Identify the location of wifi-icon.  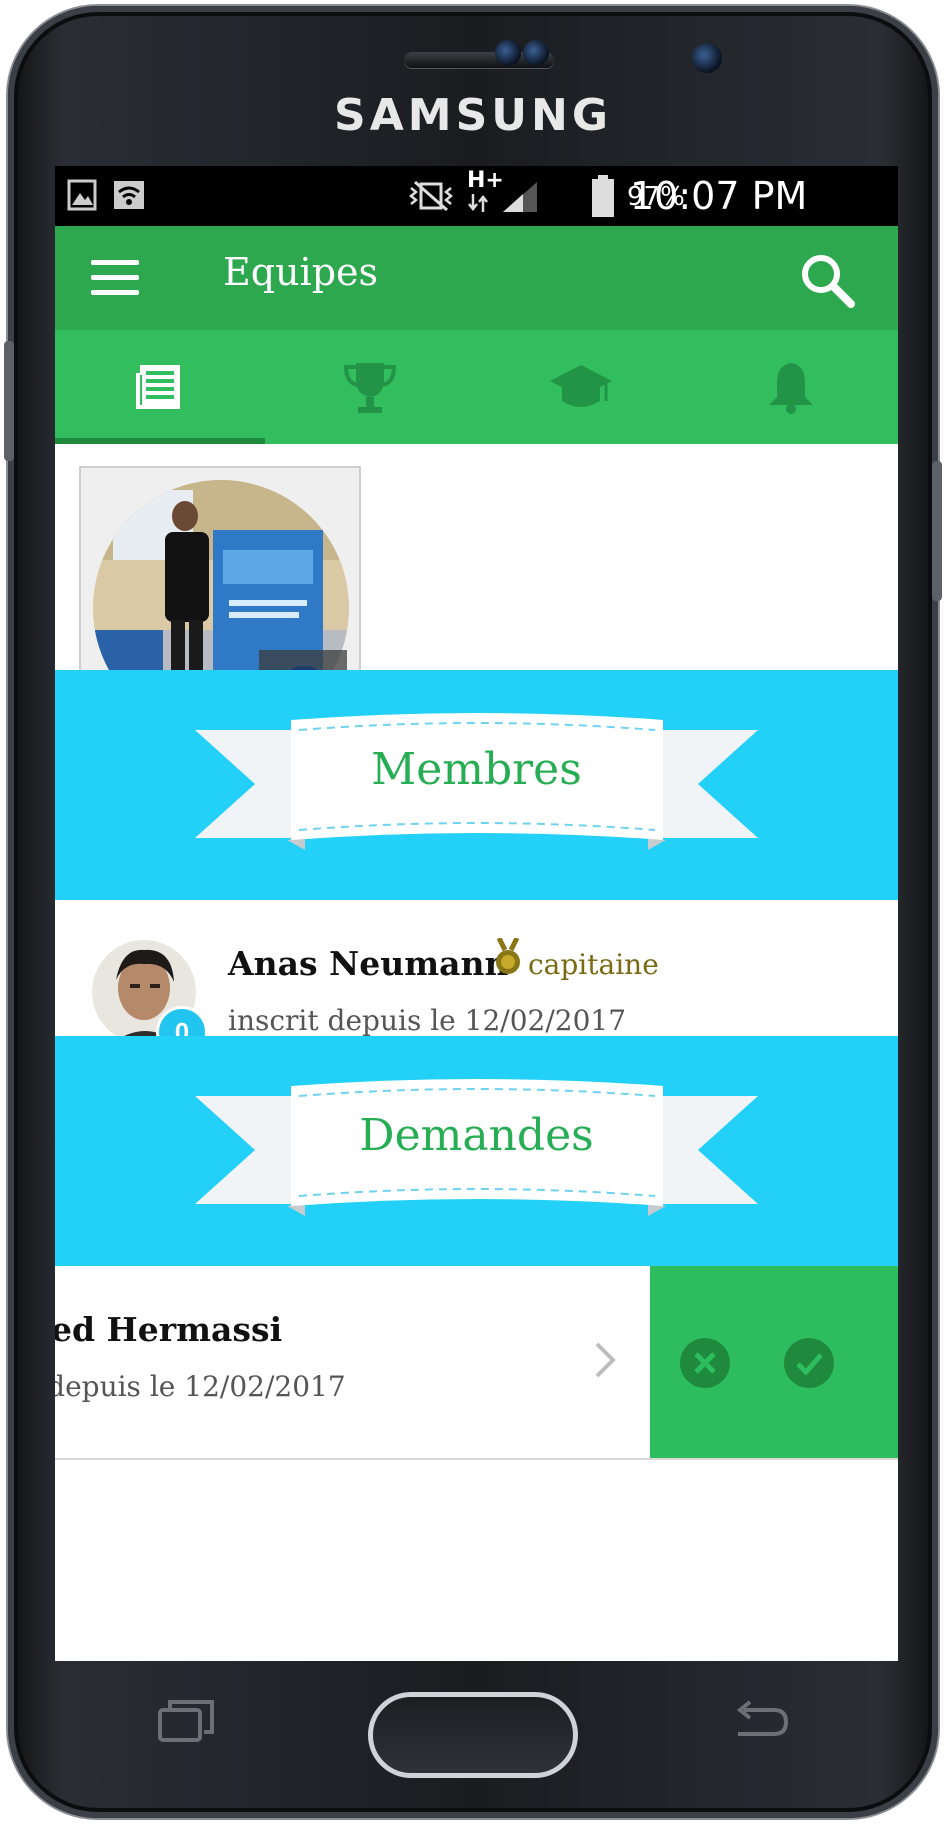
(129, 195).